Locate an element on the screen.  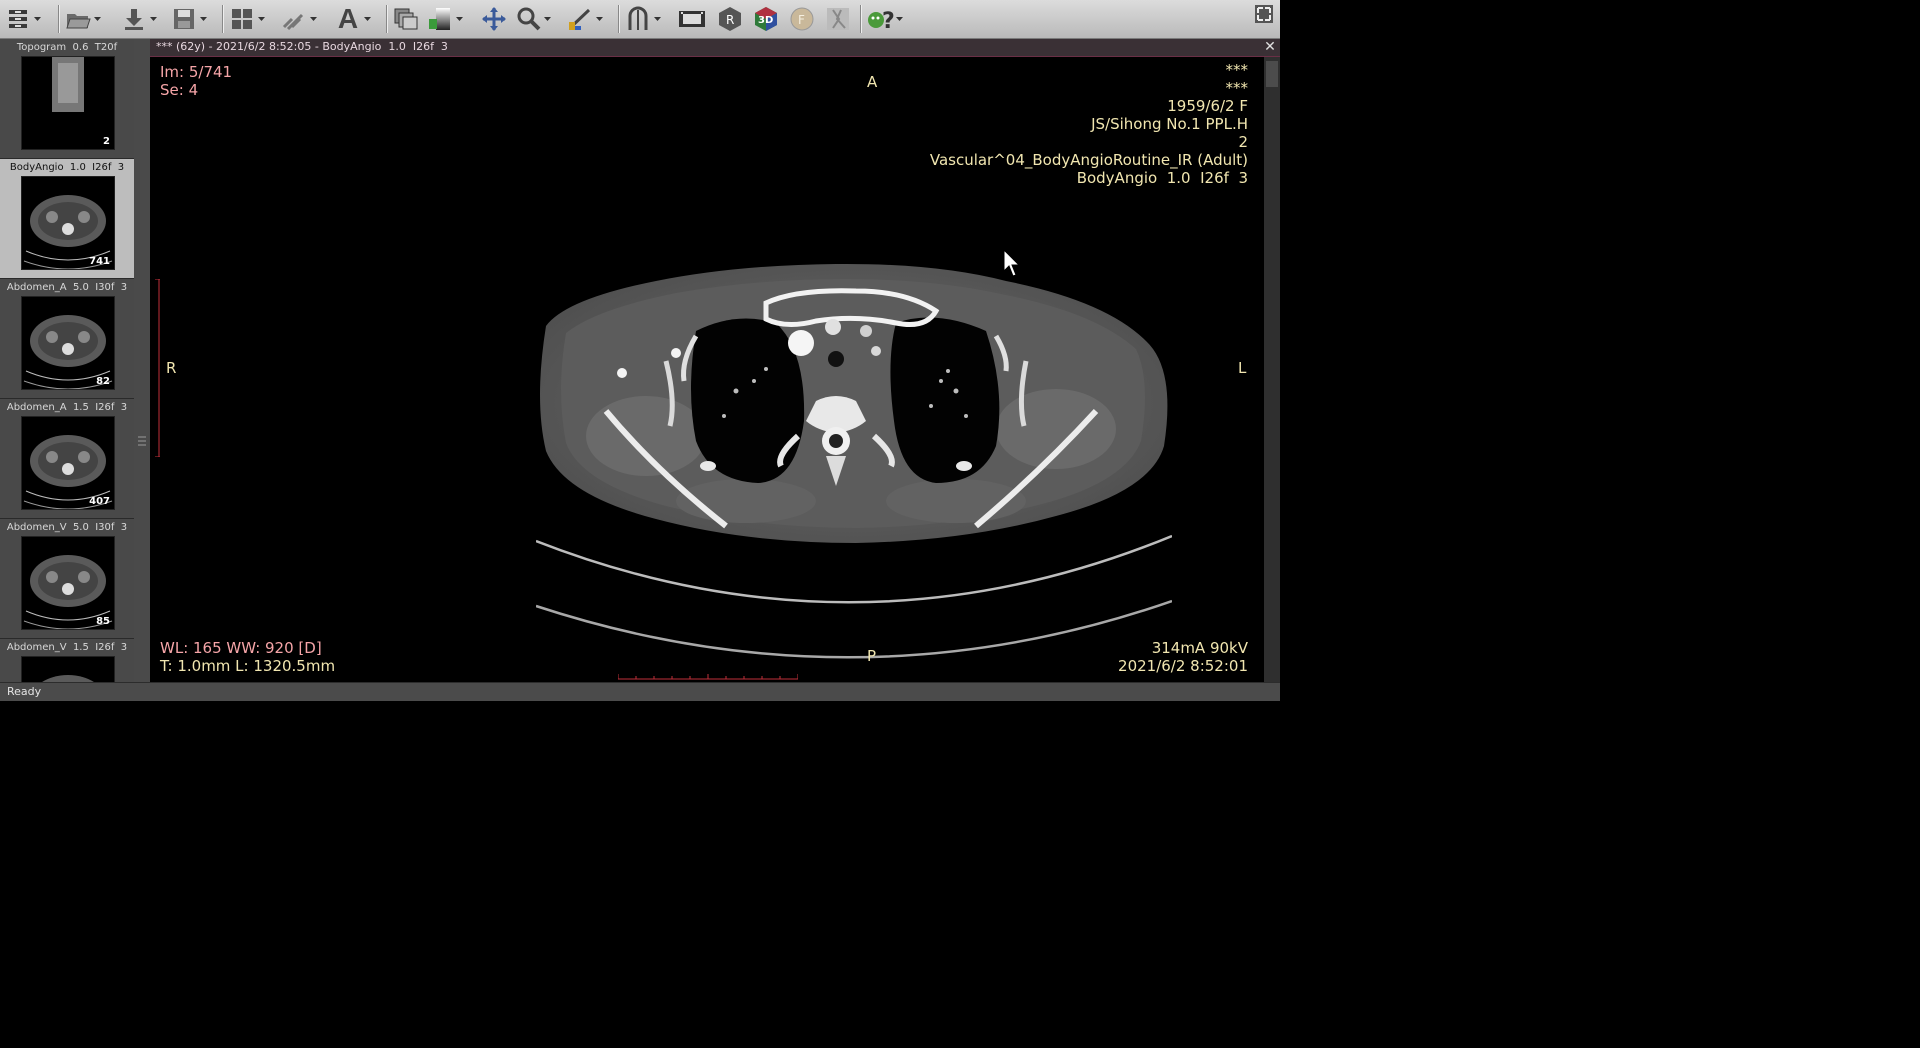
patient-browser-button is located at coordinates (23, 19).